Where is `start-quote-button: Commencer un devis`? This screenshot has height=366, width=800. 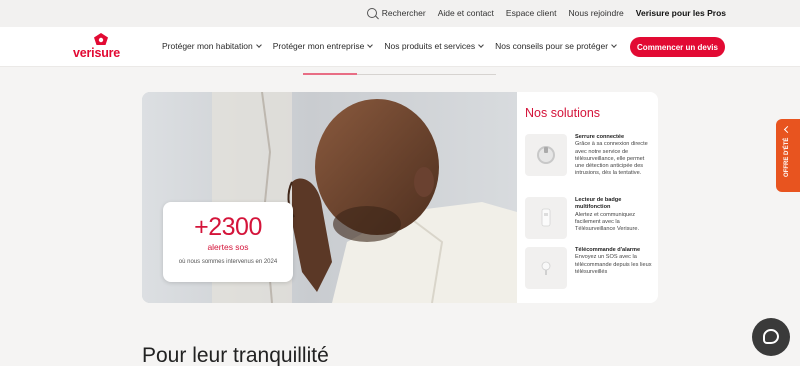 start-quote-button: Commencer un devis is located at coordinates (677, 47).